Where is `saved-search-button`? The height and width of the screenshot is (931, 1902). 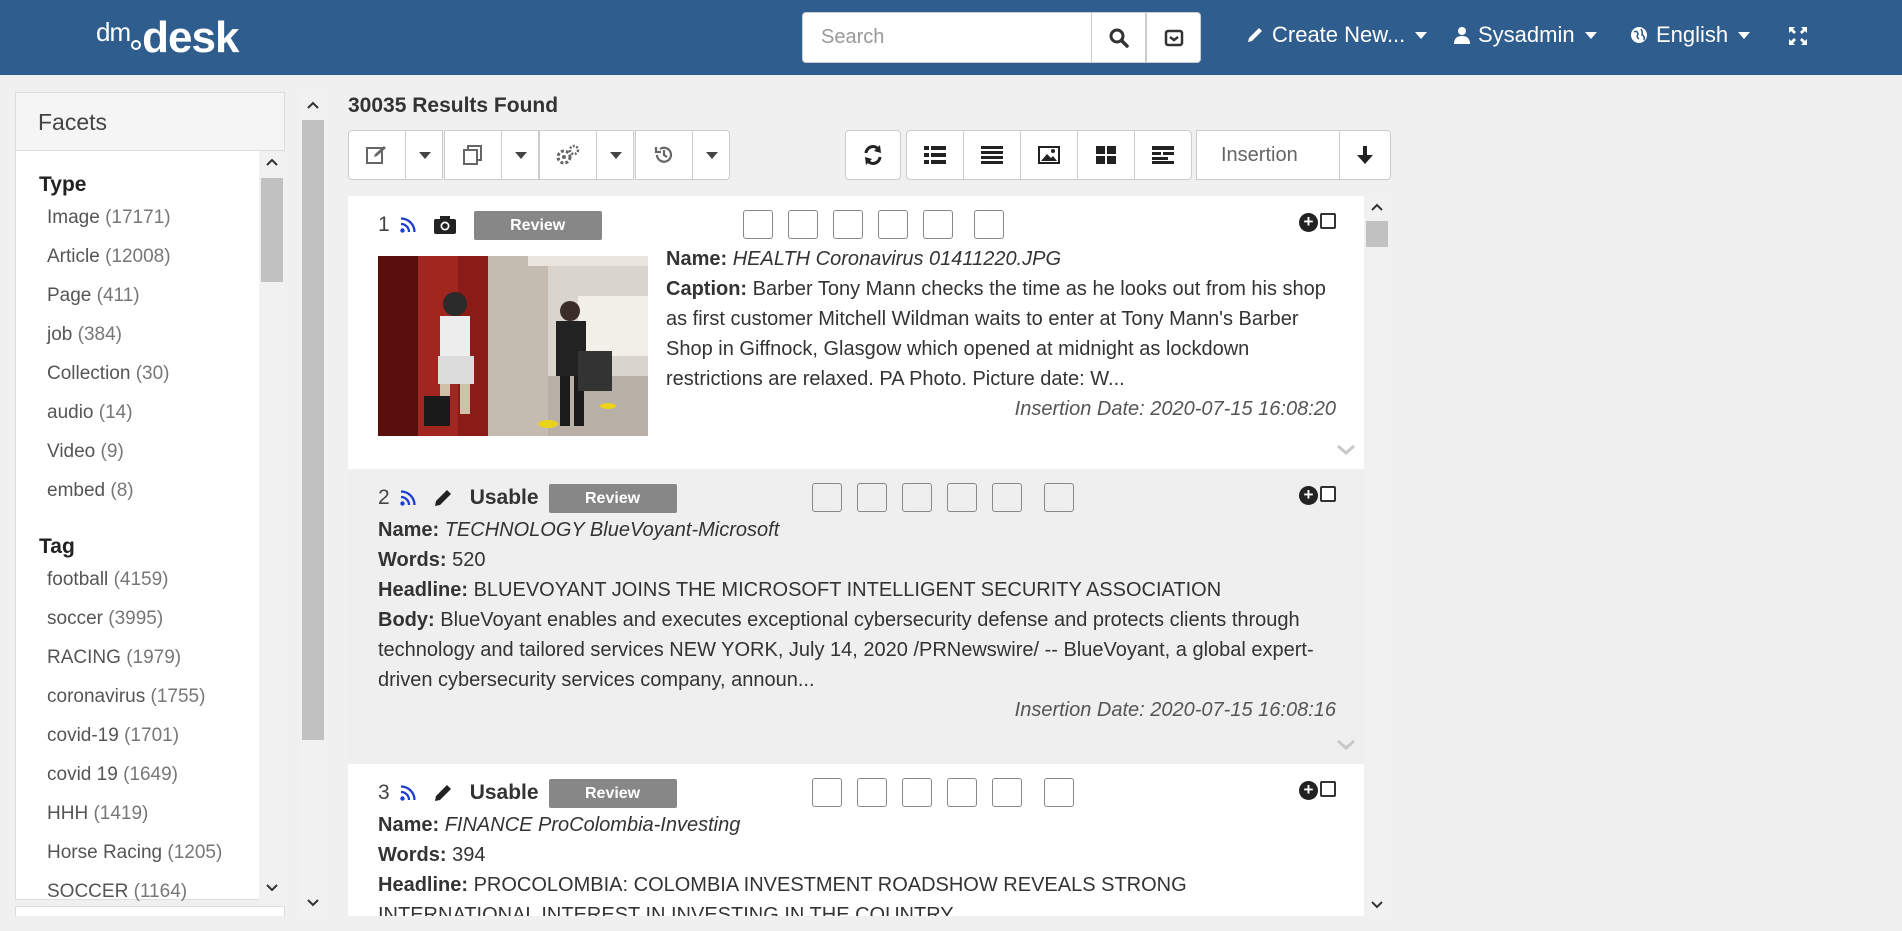 saved-search-button is located at coordinates (1173, 37).